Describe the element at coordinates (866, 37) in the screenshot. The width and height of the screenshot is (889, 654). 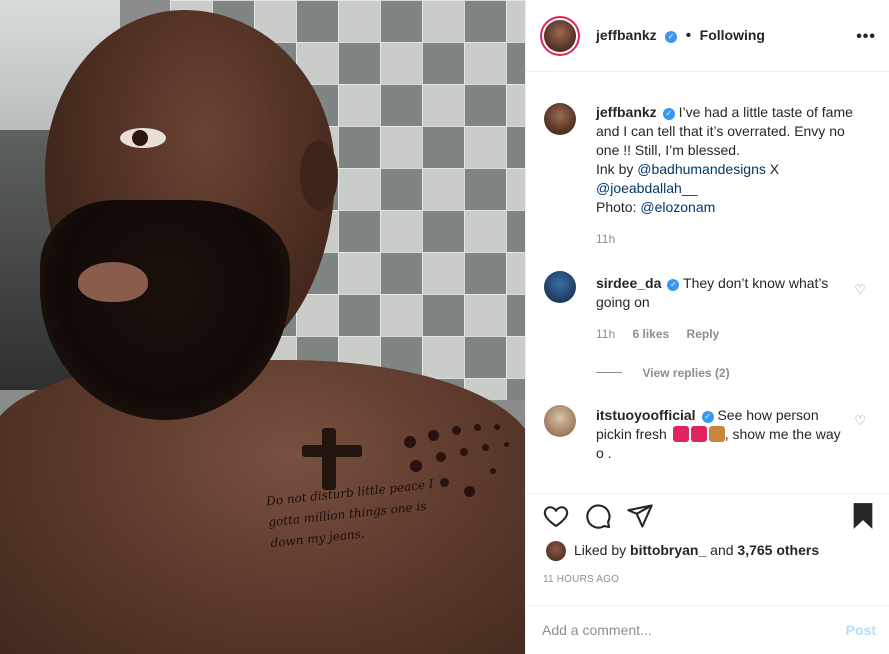
I see `more-horizontal-icon: •••` at that location.